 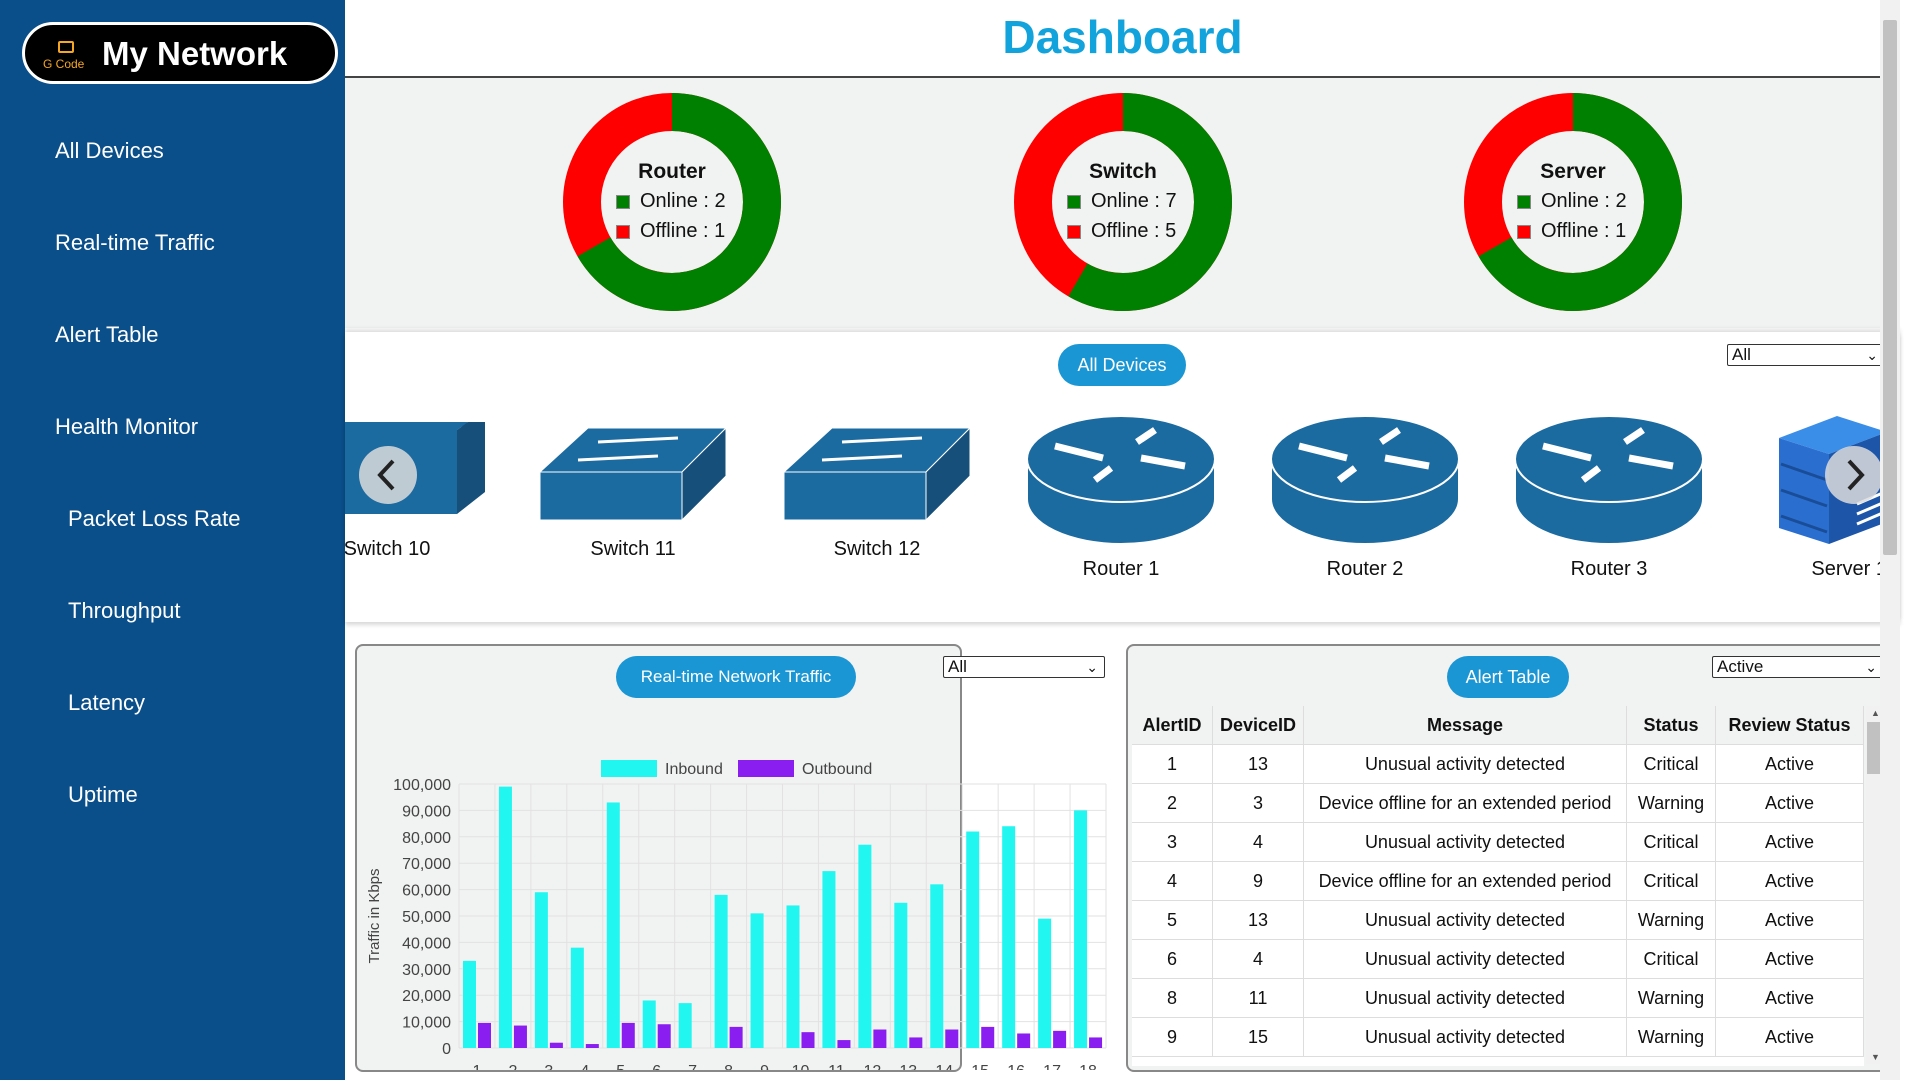 What do you see at coordinates (477, 1066) in the screenshot?
I see `x-tick-label: 1` at bounding box center [477, 1066].